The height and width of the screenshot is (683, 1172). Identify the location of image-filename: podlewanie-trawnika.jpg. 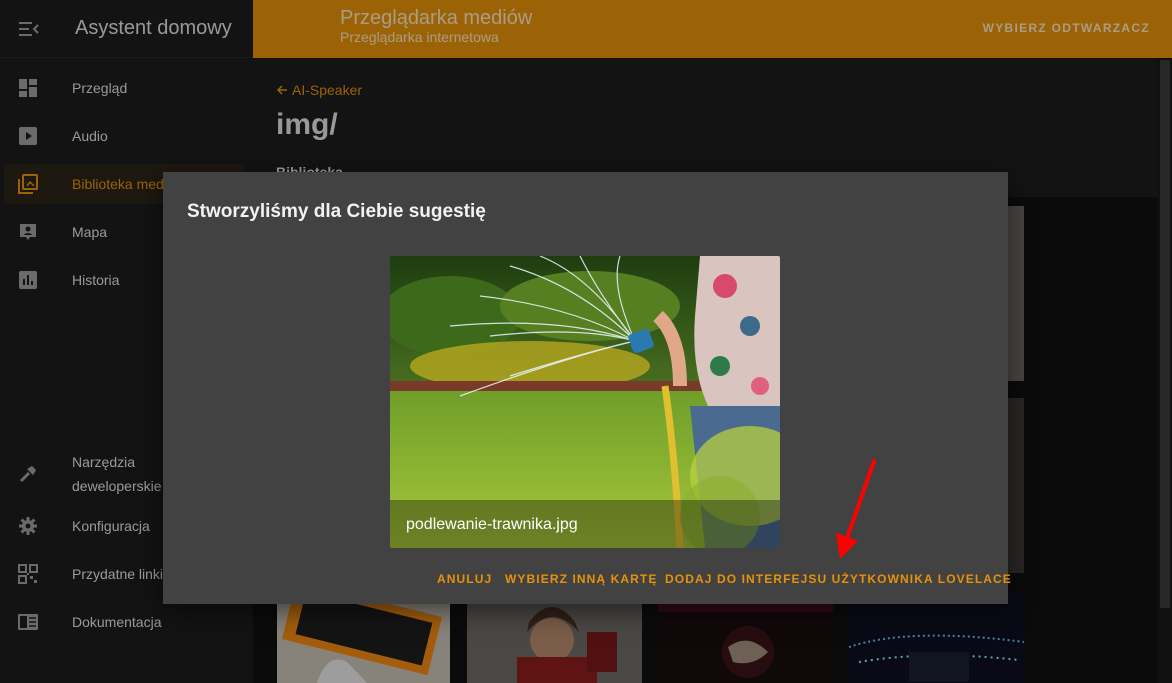
(492, 524).